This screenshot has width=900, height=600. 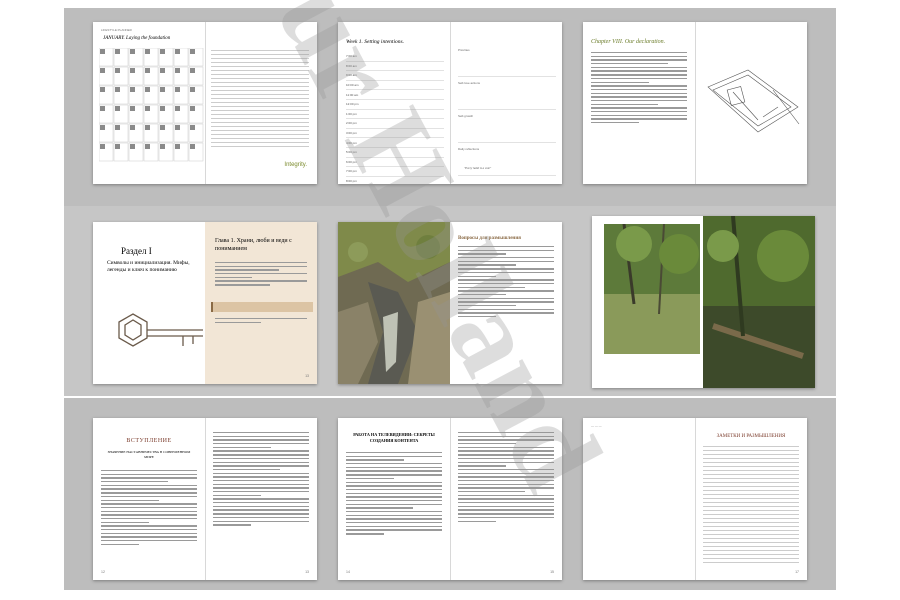 What do you see at coordinates (395, 153) in the screenshot?
I see `time-slot: 5:00 pm` at bounding box center [395, 153].